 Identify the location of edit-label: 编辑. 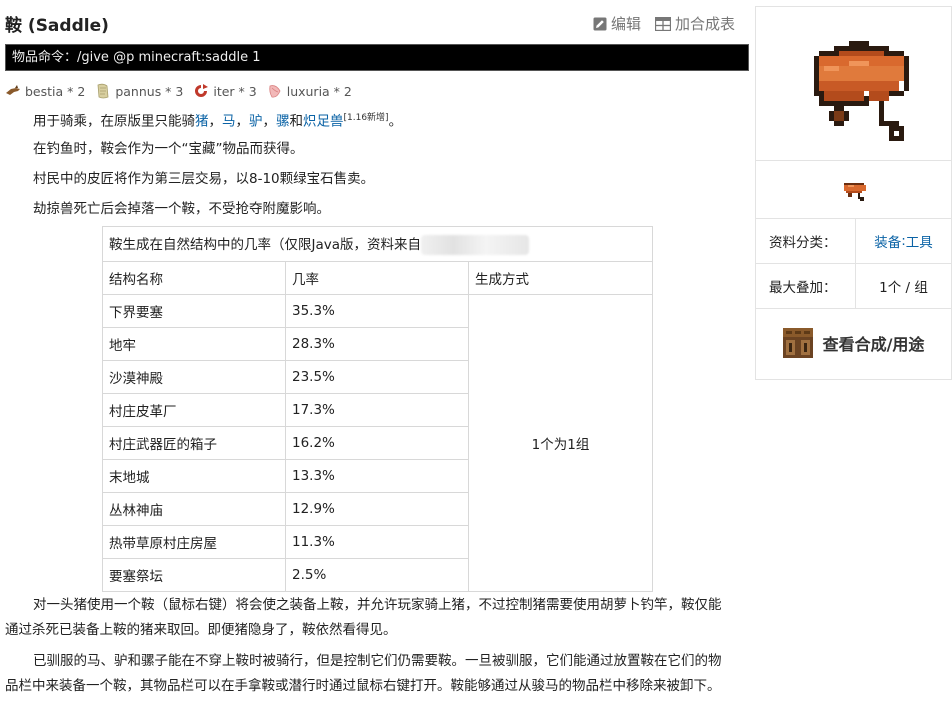
(626, 24).